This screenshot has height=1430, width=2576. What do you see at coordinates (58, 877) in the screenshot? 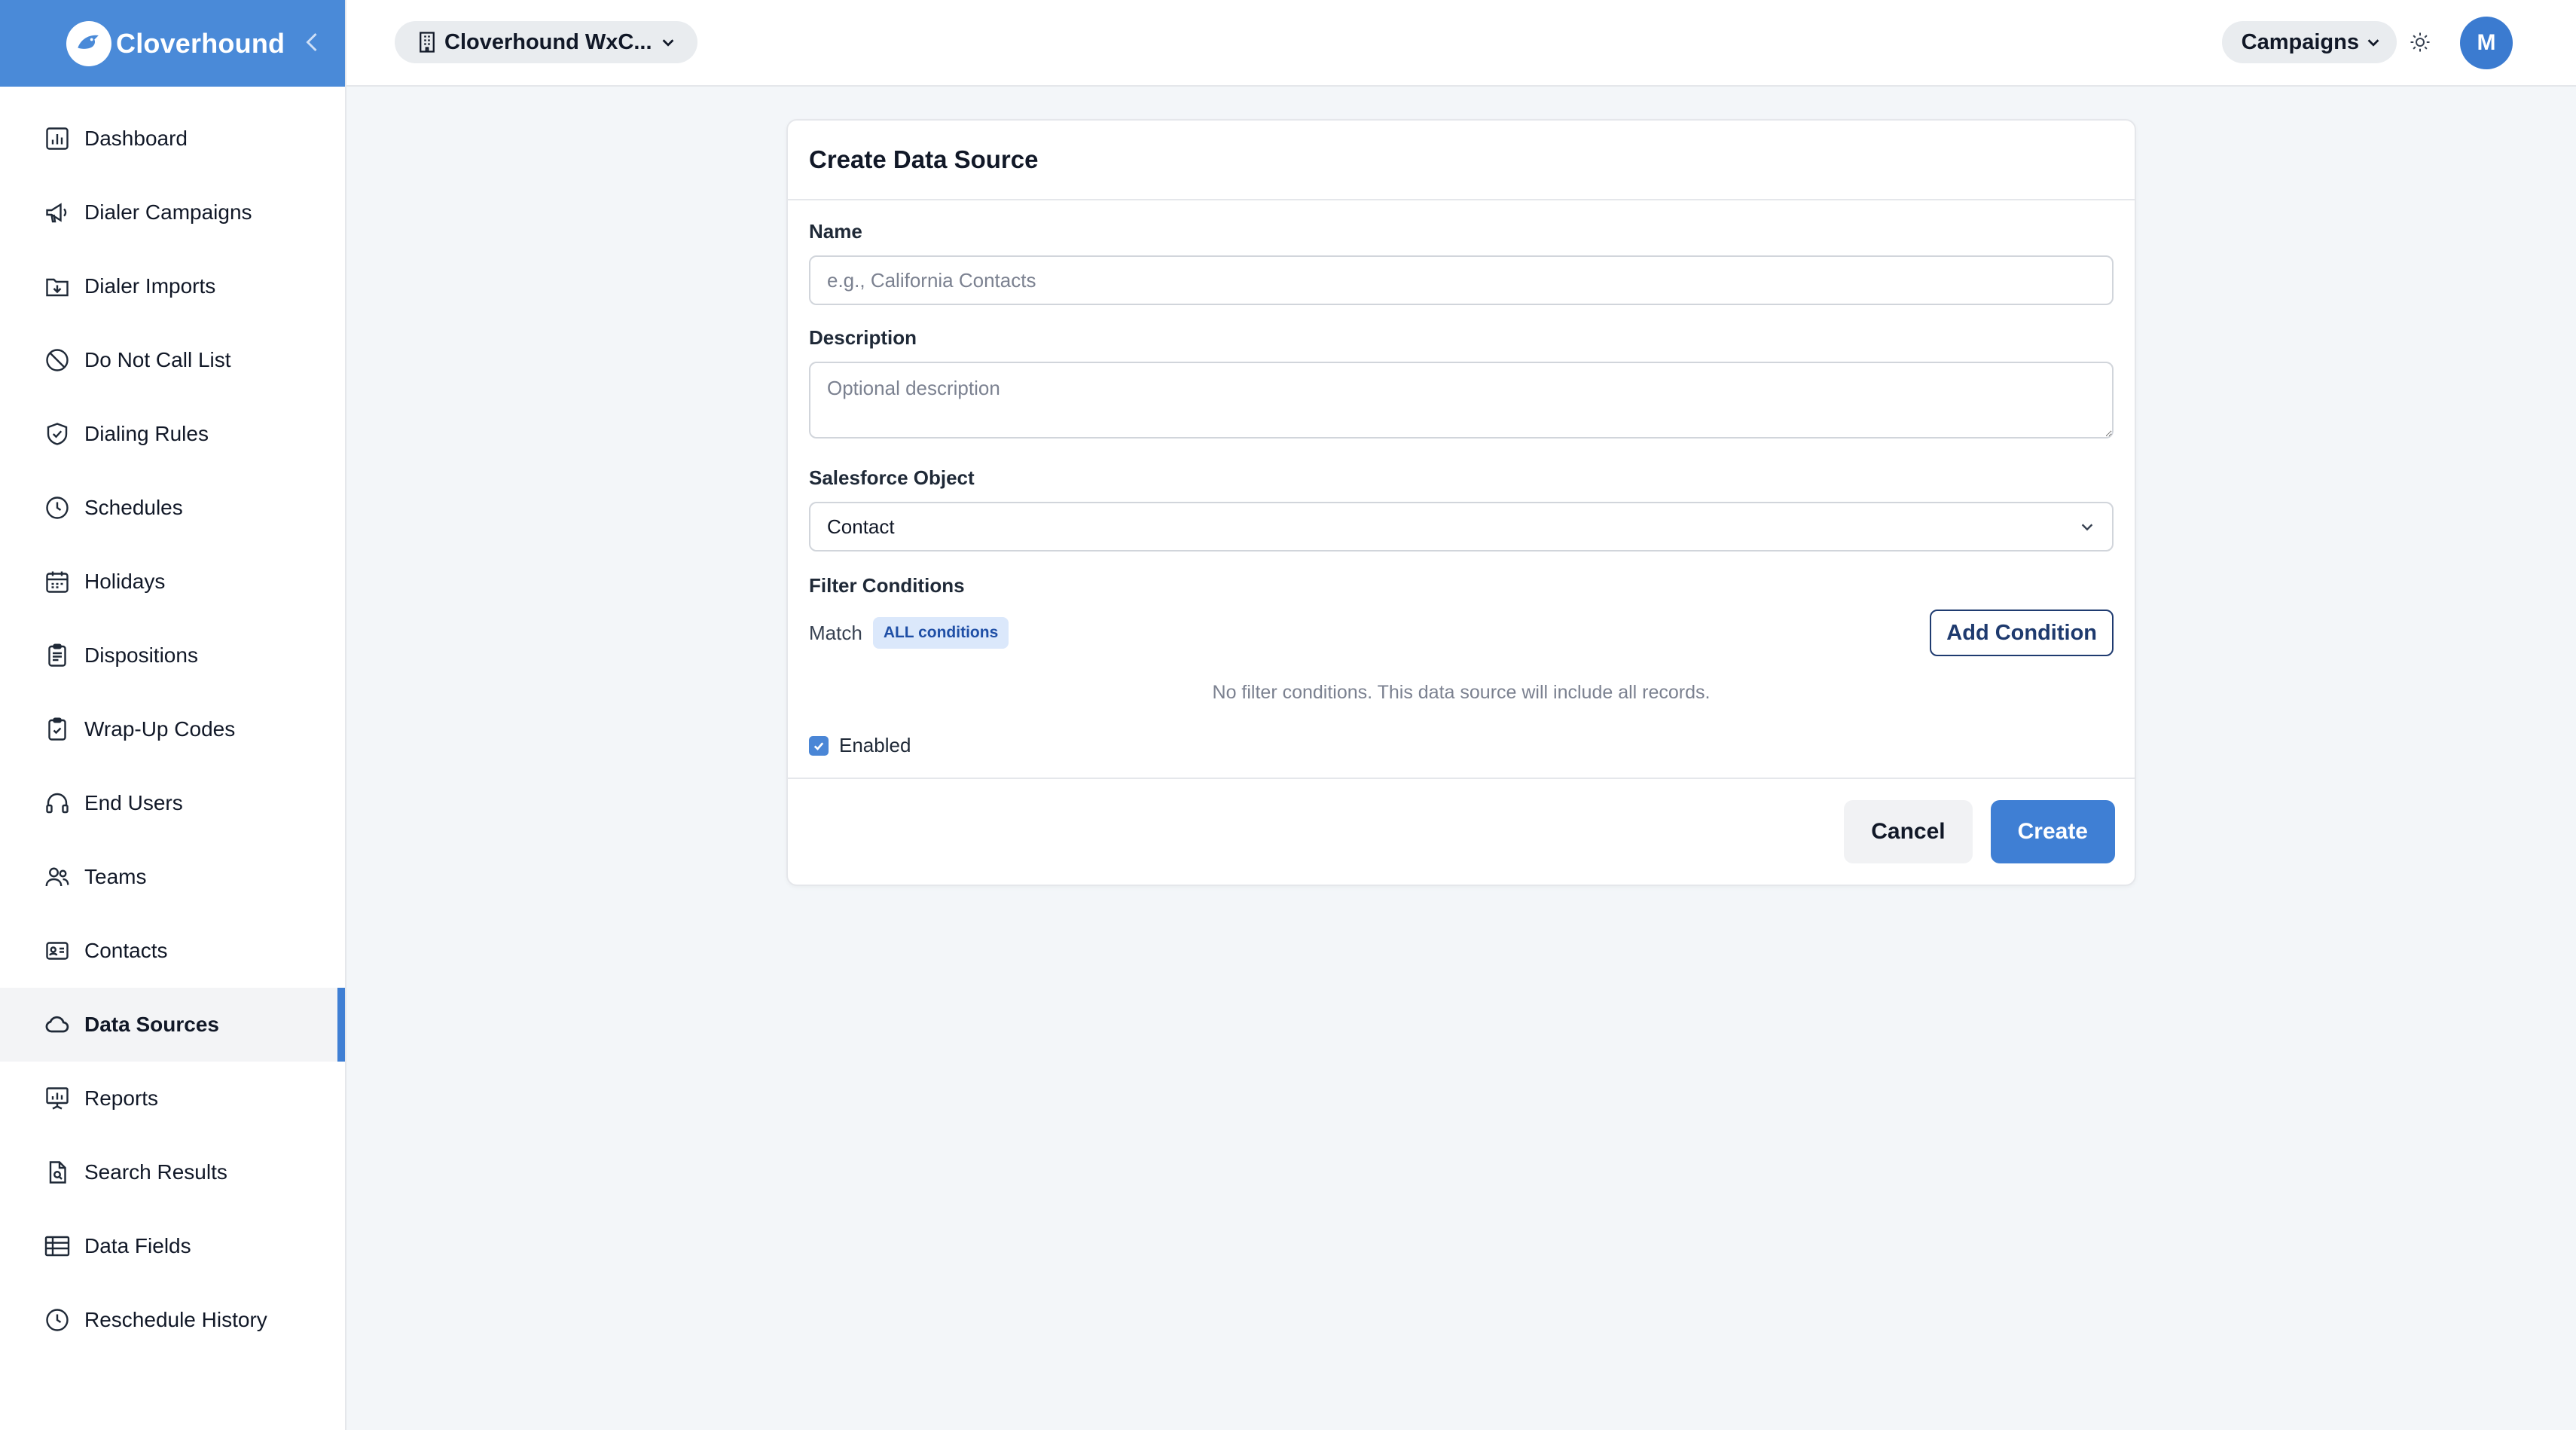
I see `users-icon` at bounding box center [58, 877].